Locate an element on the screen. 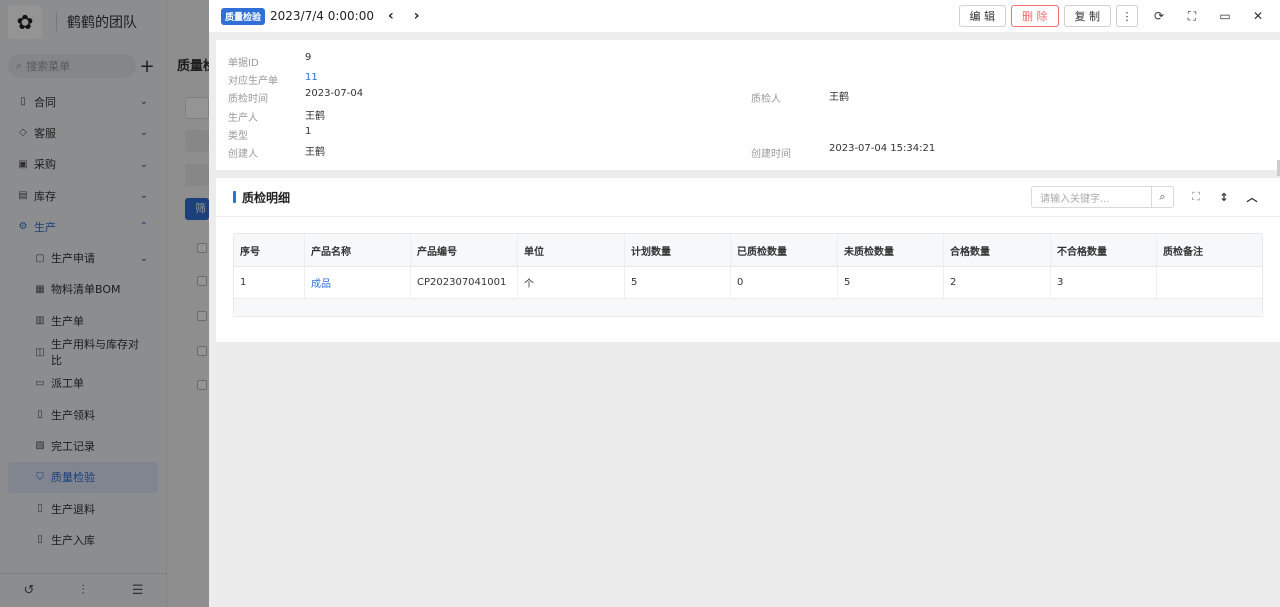  col-header: 未质检数量 is located at coordinates (891, 250).